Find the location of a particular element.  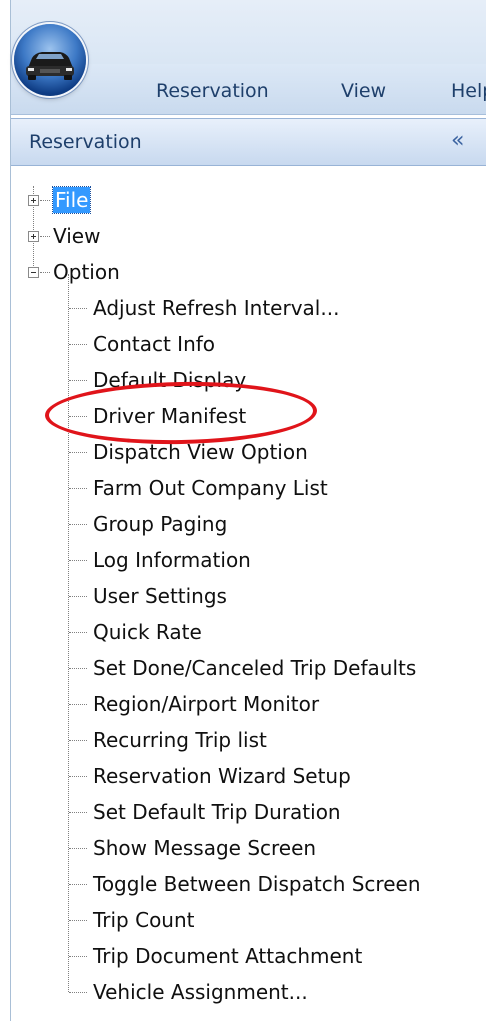

option-item: Reservation Wizard Setup is located at coordinates (222, 776).